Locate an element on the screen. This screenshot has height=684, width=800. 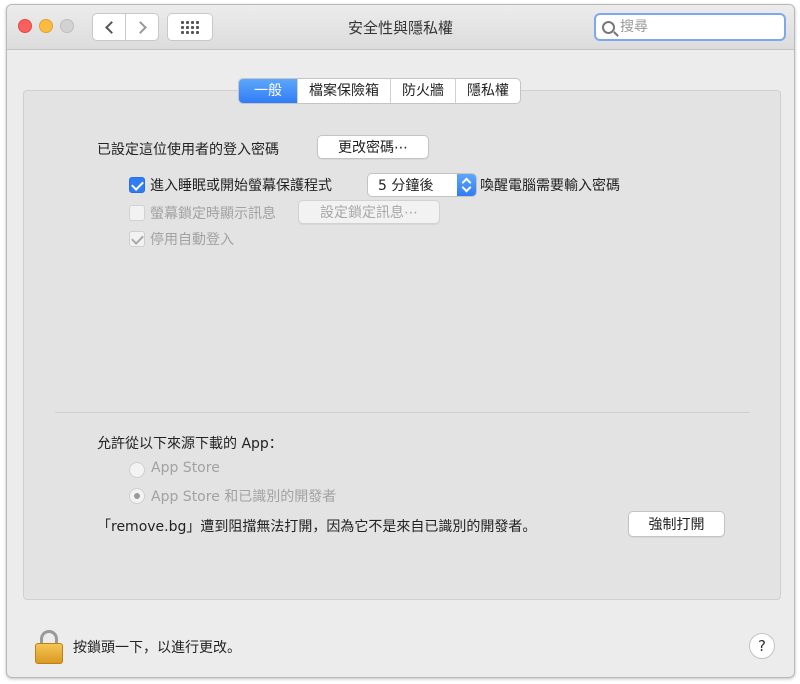
forward-button is located at coordinates (142, 27).